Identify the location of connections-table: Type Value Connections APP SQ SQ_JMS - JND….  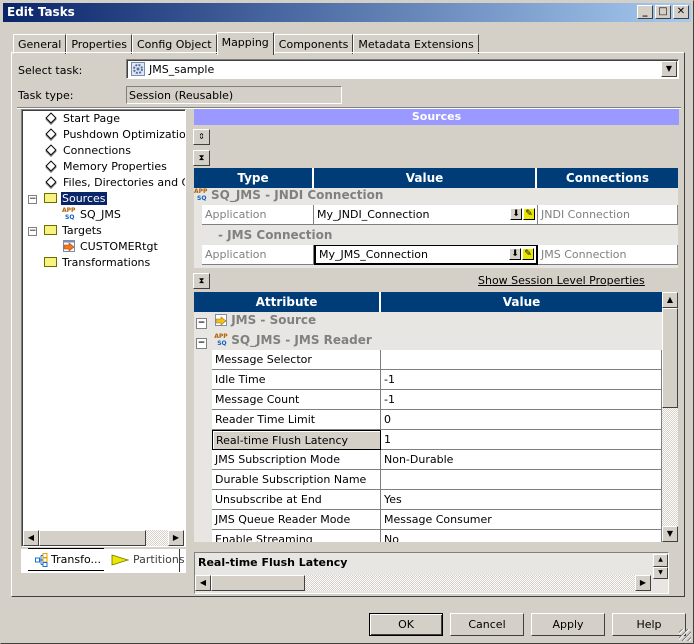
(436, 218).